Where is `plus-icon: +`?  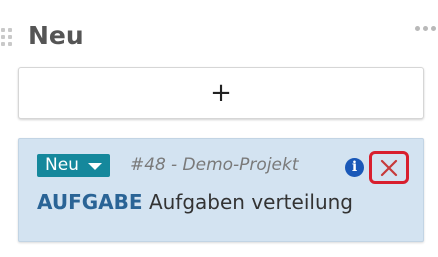
plus-icon: + is located at coordinates (221, 93).